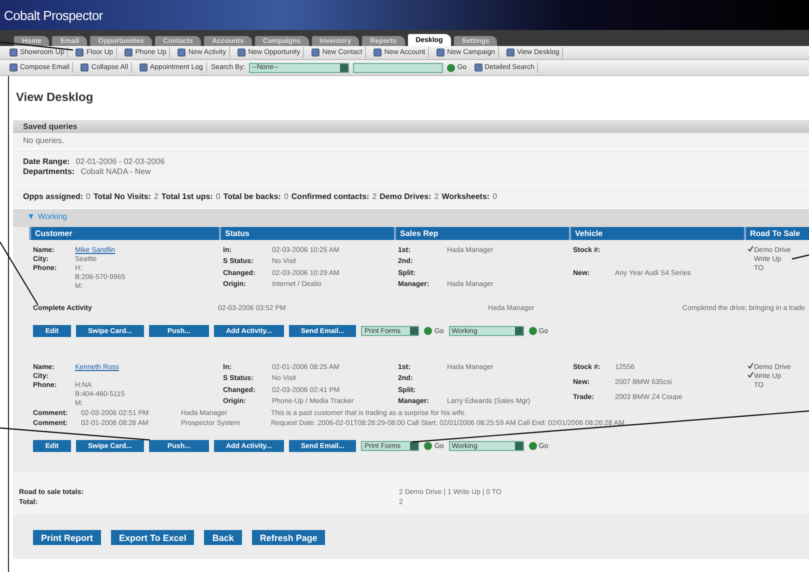  What do you see at coordinates (411, 126) in the screenshot?
I see `section-header: Saved queries` at bounding box center [411, 126].